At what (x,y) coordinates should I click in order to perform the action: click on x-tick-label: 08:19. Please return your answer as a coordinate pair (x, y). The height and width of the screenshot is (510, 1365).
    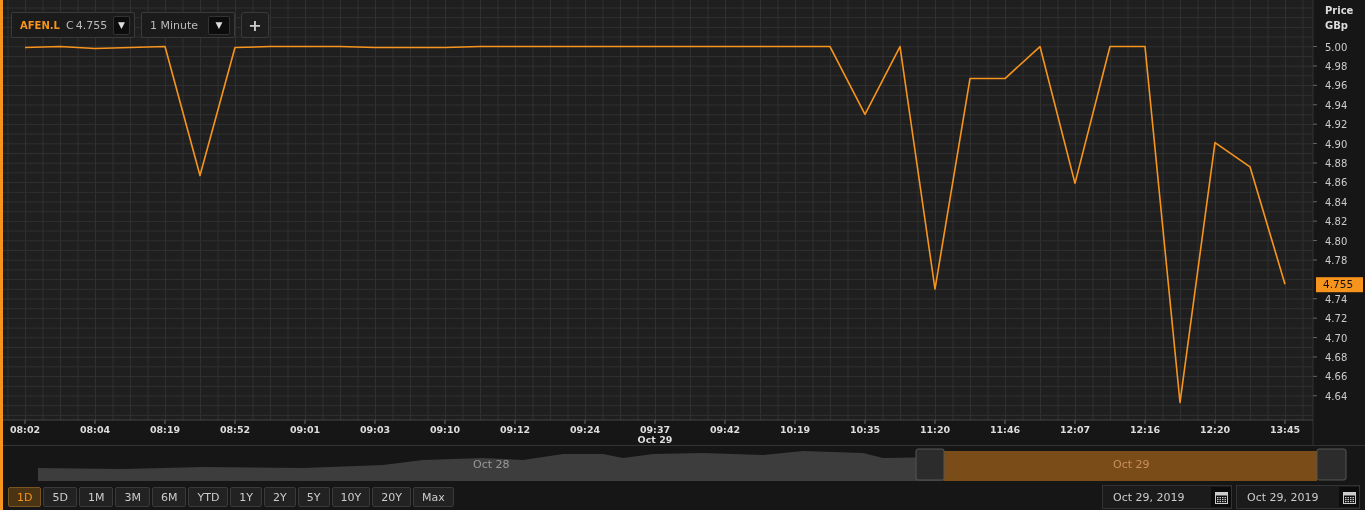
    Looking at the image, I should click on (165, 429).